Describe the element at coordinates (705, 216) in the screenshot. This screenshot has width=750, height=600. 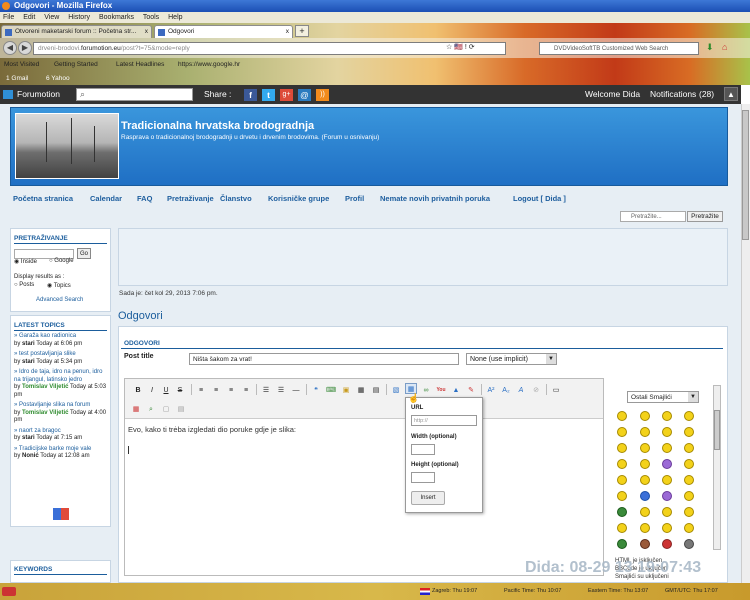
I see `quick-search-button: Pretražite` at that location.